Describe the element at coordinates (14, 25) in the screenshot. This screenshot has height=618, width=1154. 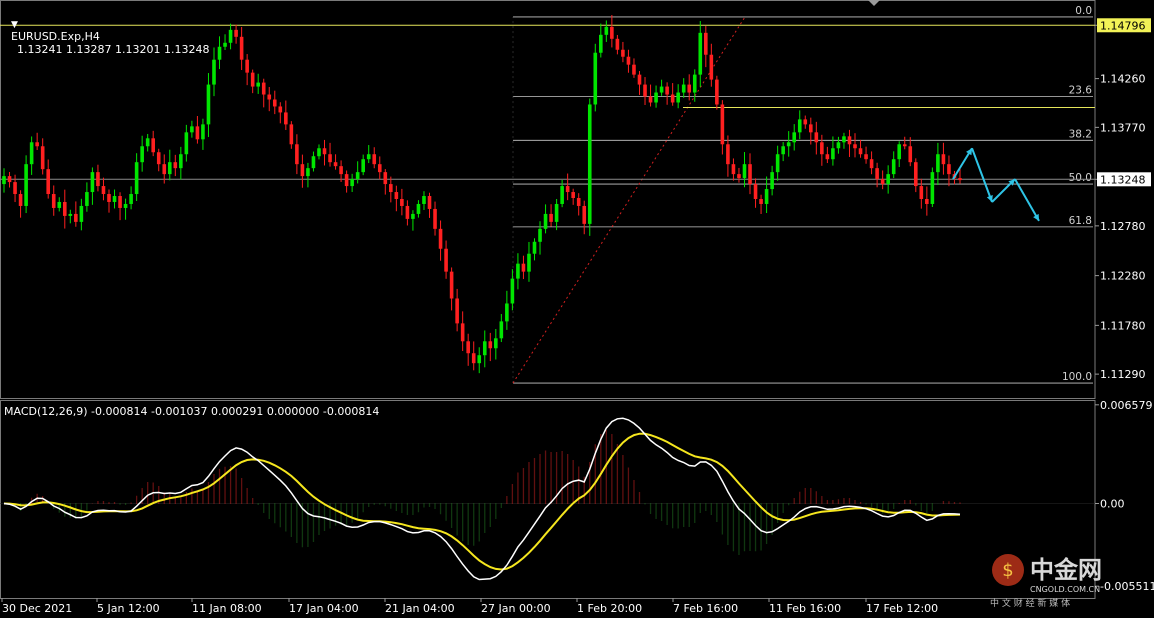
I see `dropdown-icon: ▼` at that location.